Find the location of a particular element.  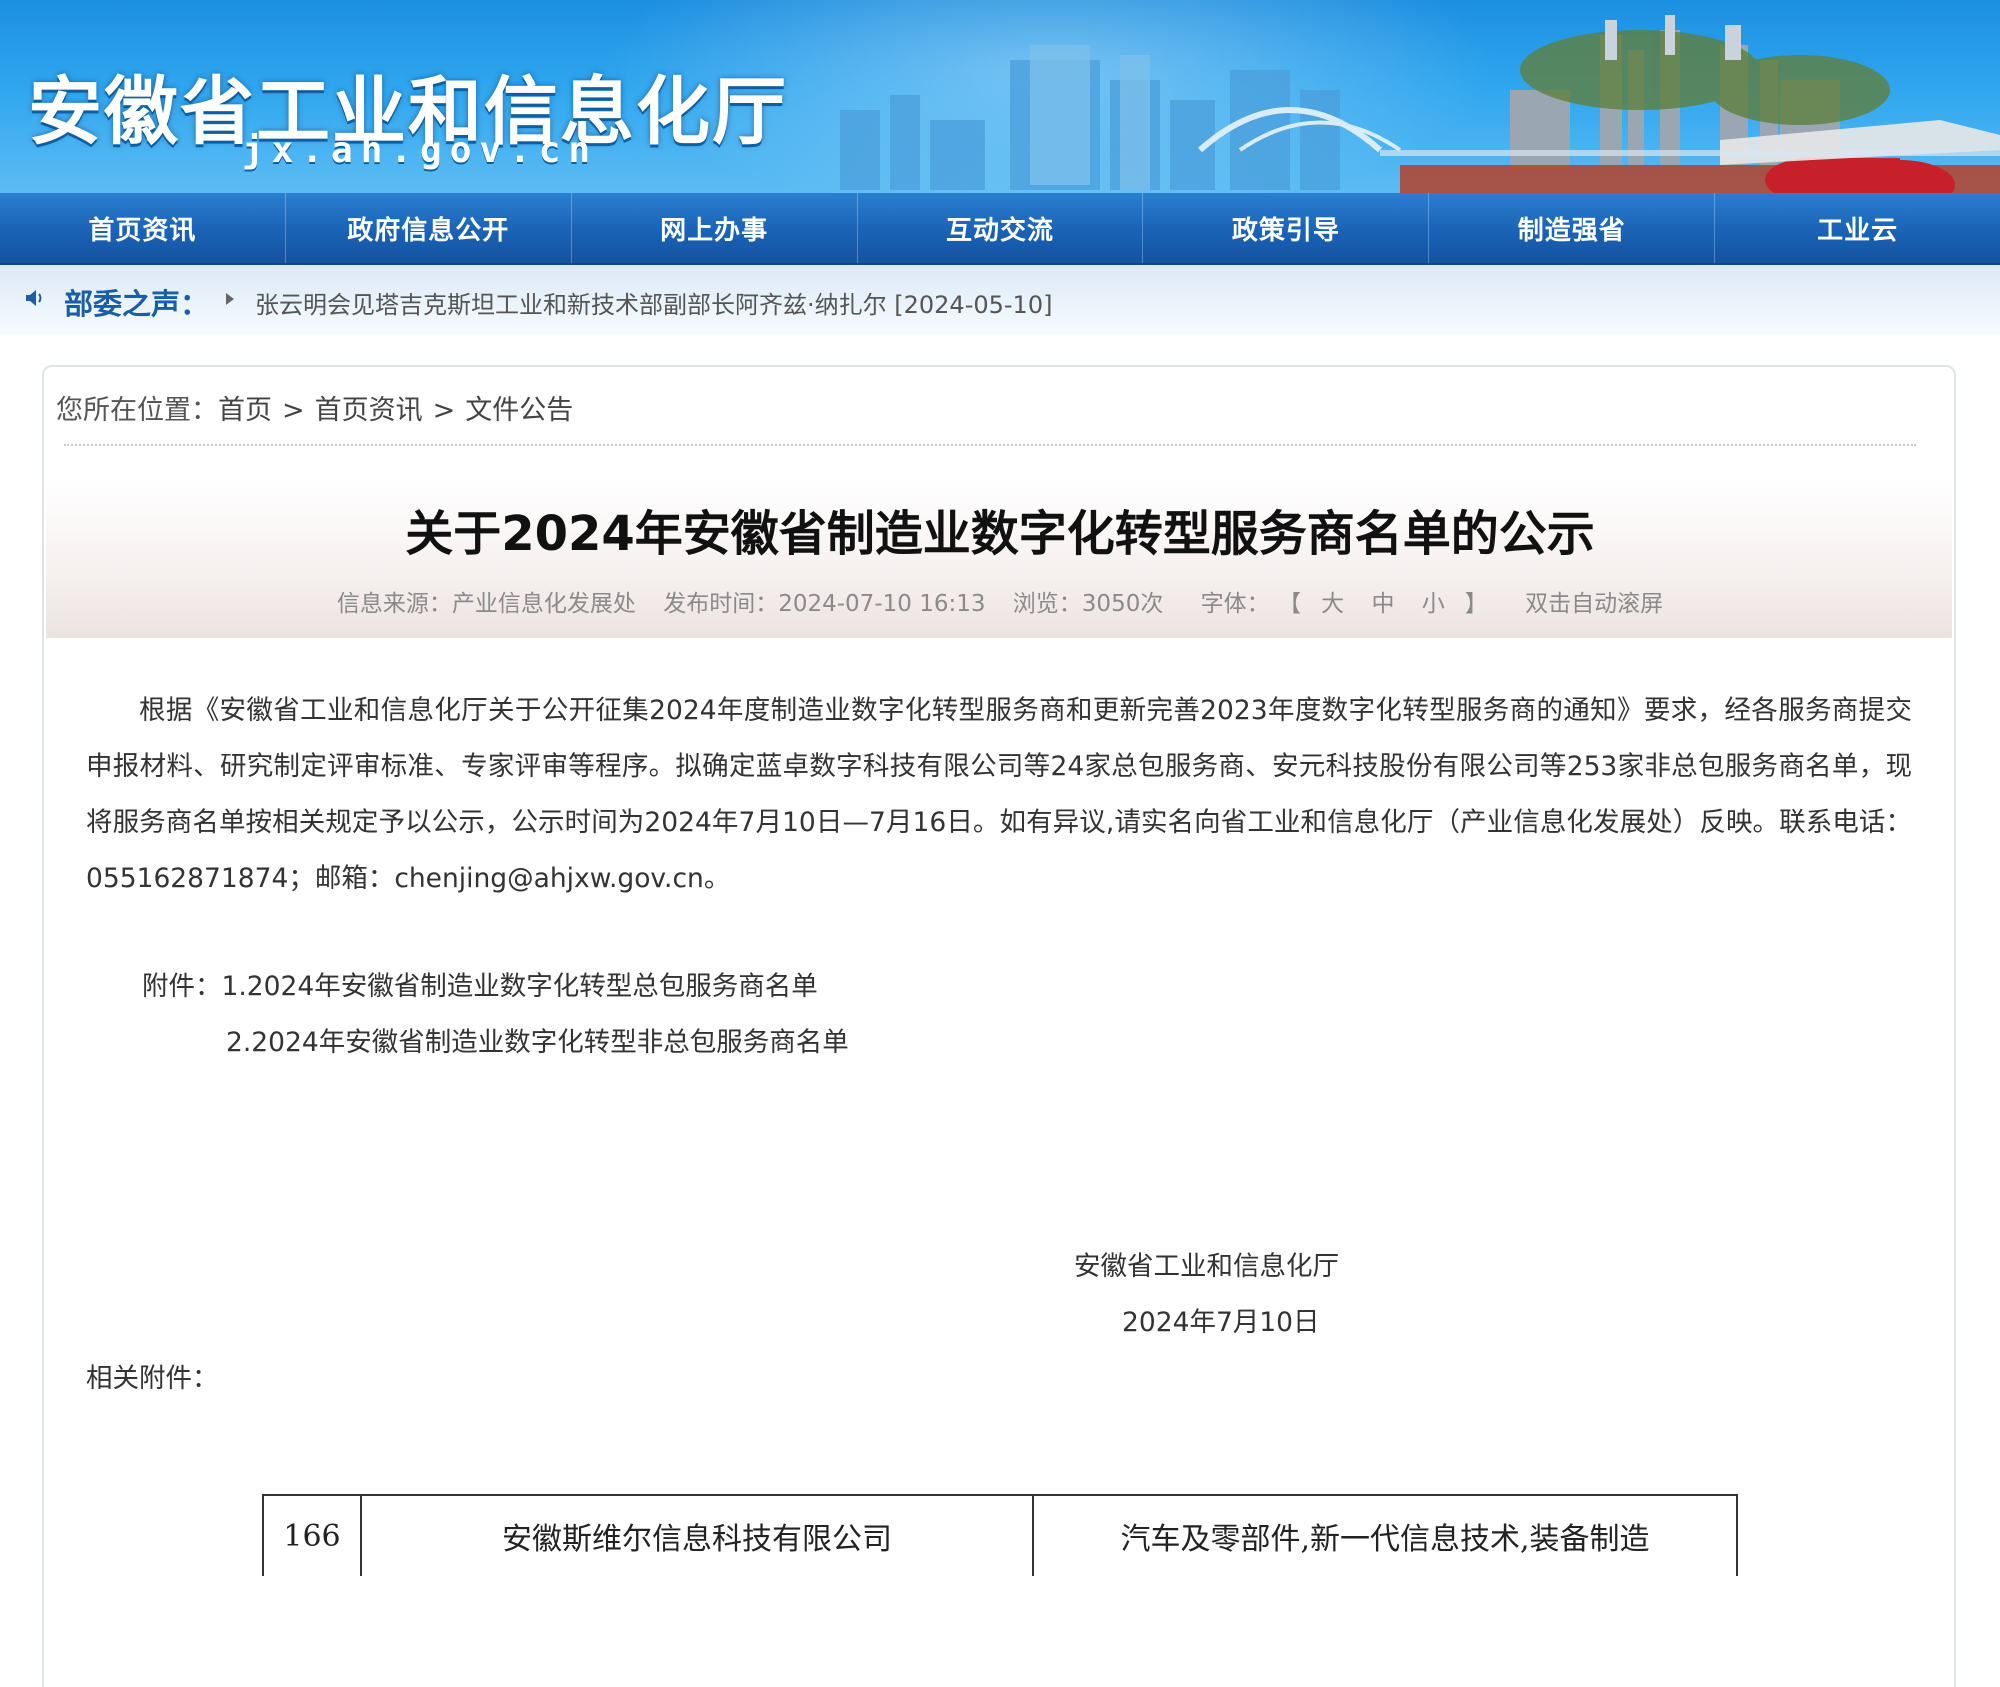

speaker-icon is located at coordinates (34, 298).